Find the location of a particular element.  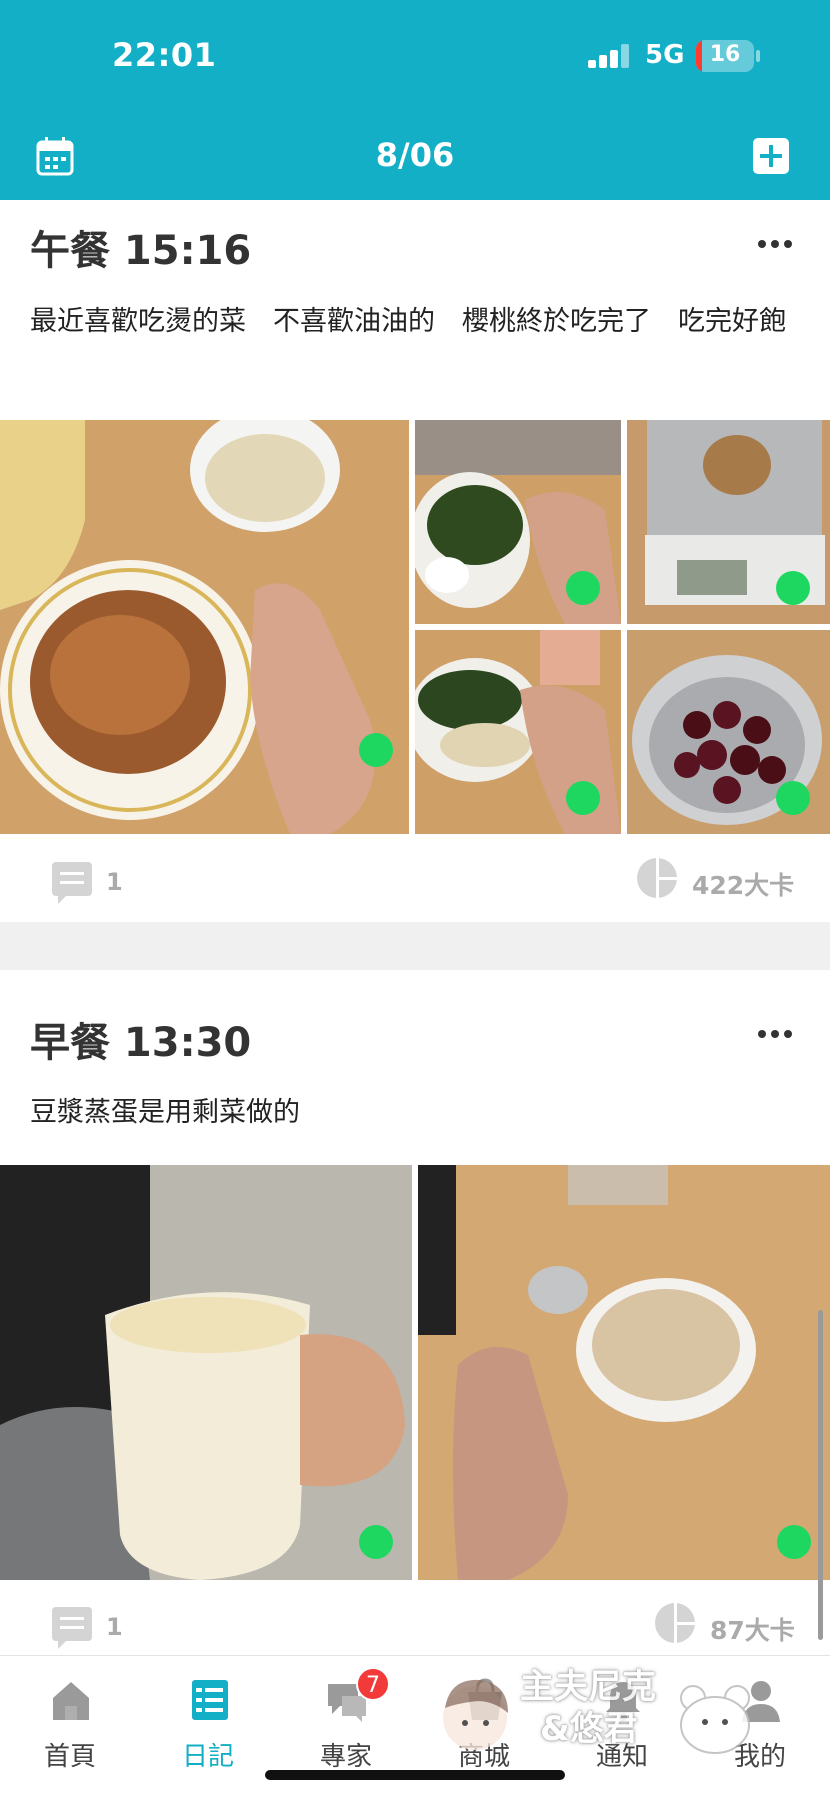

nav-home: 首頁 is located at coordinates (70, 1721).